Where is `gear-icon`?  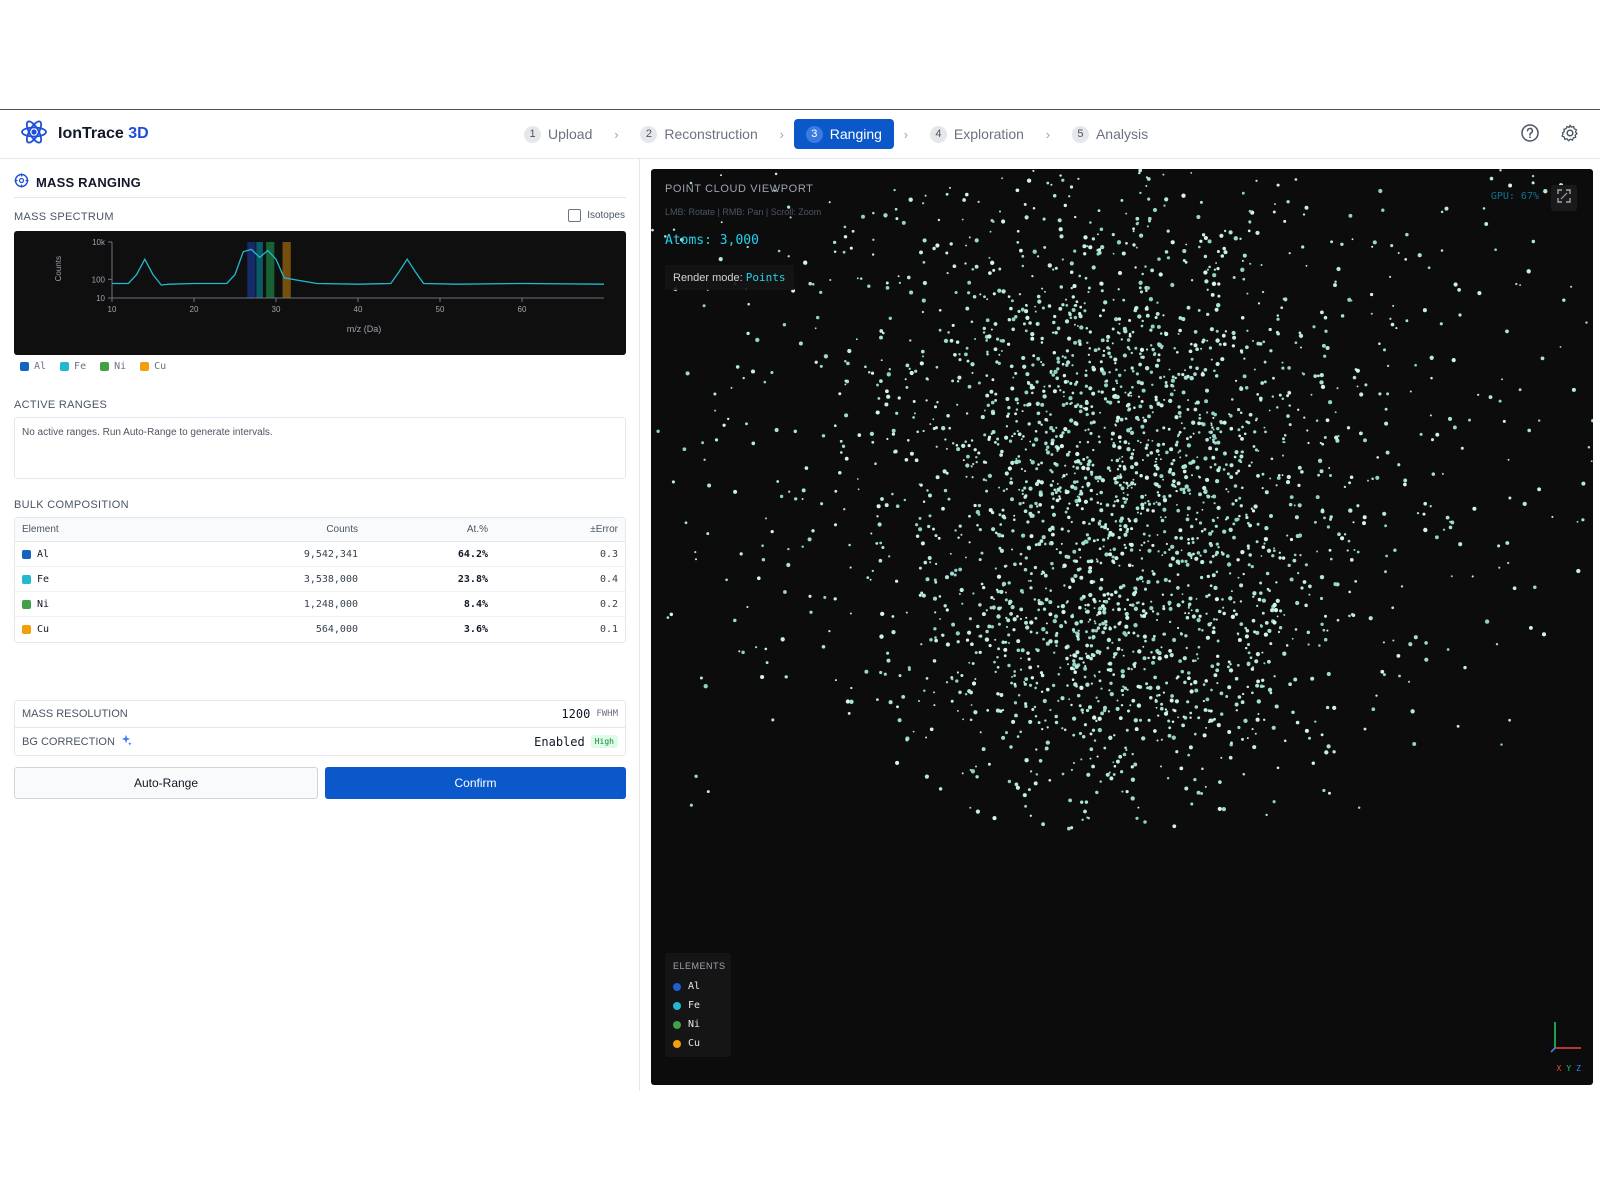 gear-icon is located at coordinates (1570, 133).